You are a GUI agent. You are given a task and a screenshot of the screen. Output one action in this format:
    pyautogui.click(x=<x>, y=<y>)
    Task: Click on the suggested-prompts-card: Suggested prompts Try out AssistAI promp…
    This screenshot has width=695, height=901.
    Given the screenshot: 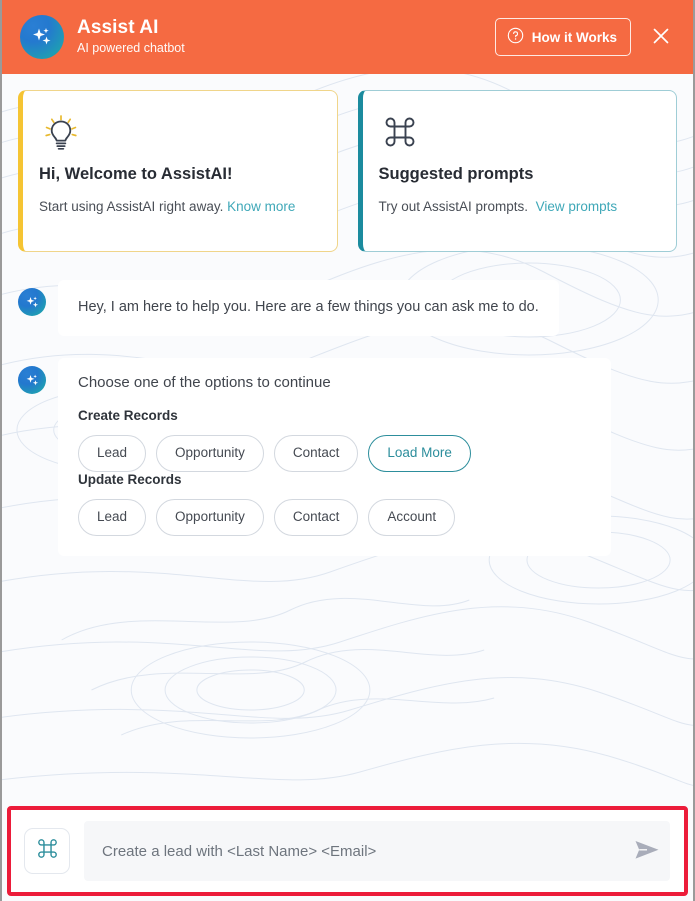 What is the action you would take?
    pyautogui.click(x=517, y=171)
    